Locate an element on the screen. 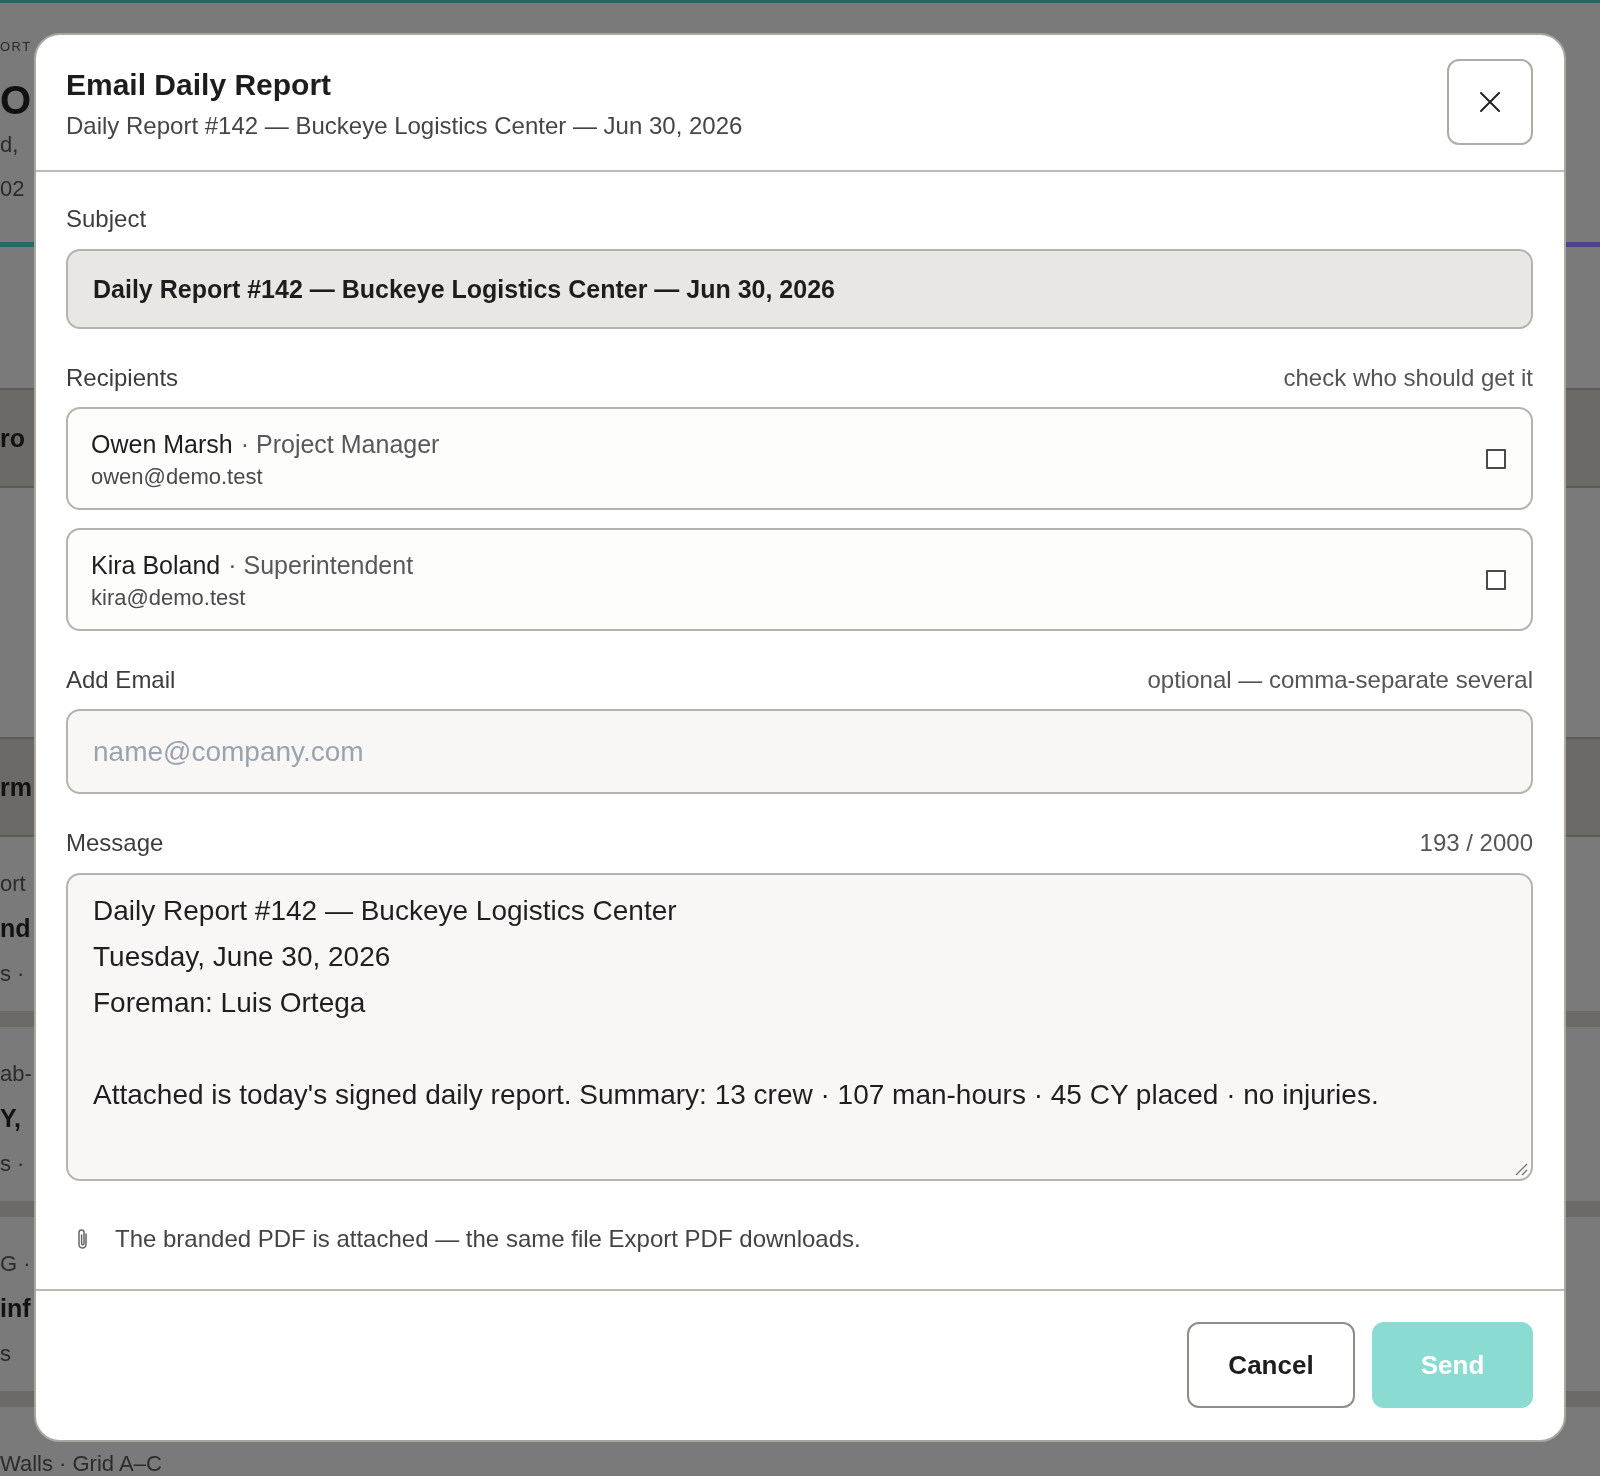  backdrop-text: rm is located at coordinates (16, 786).